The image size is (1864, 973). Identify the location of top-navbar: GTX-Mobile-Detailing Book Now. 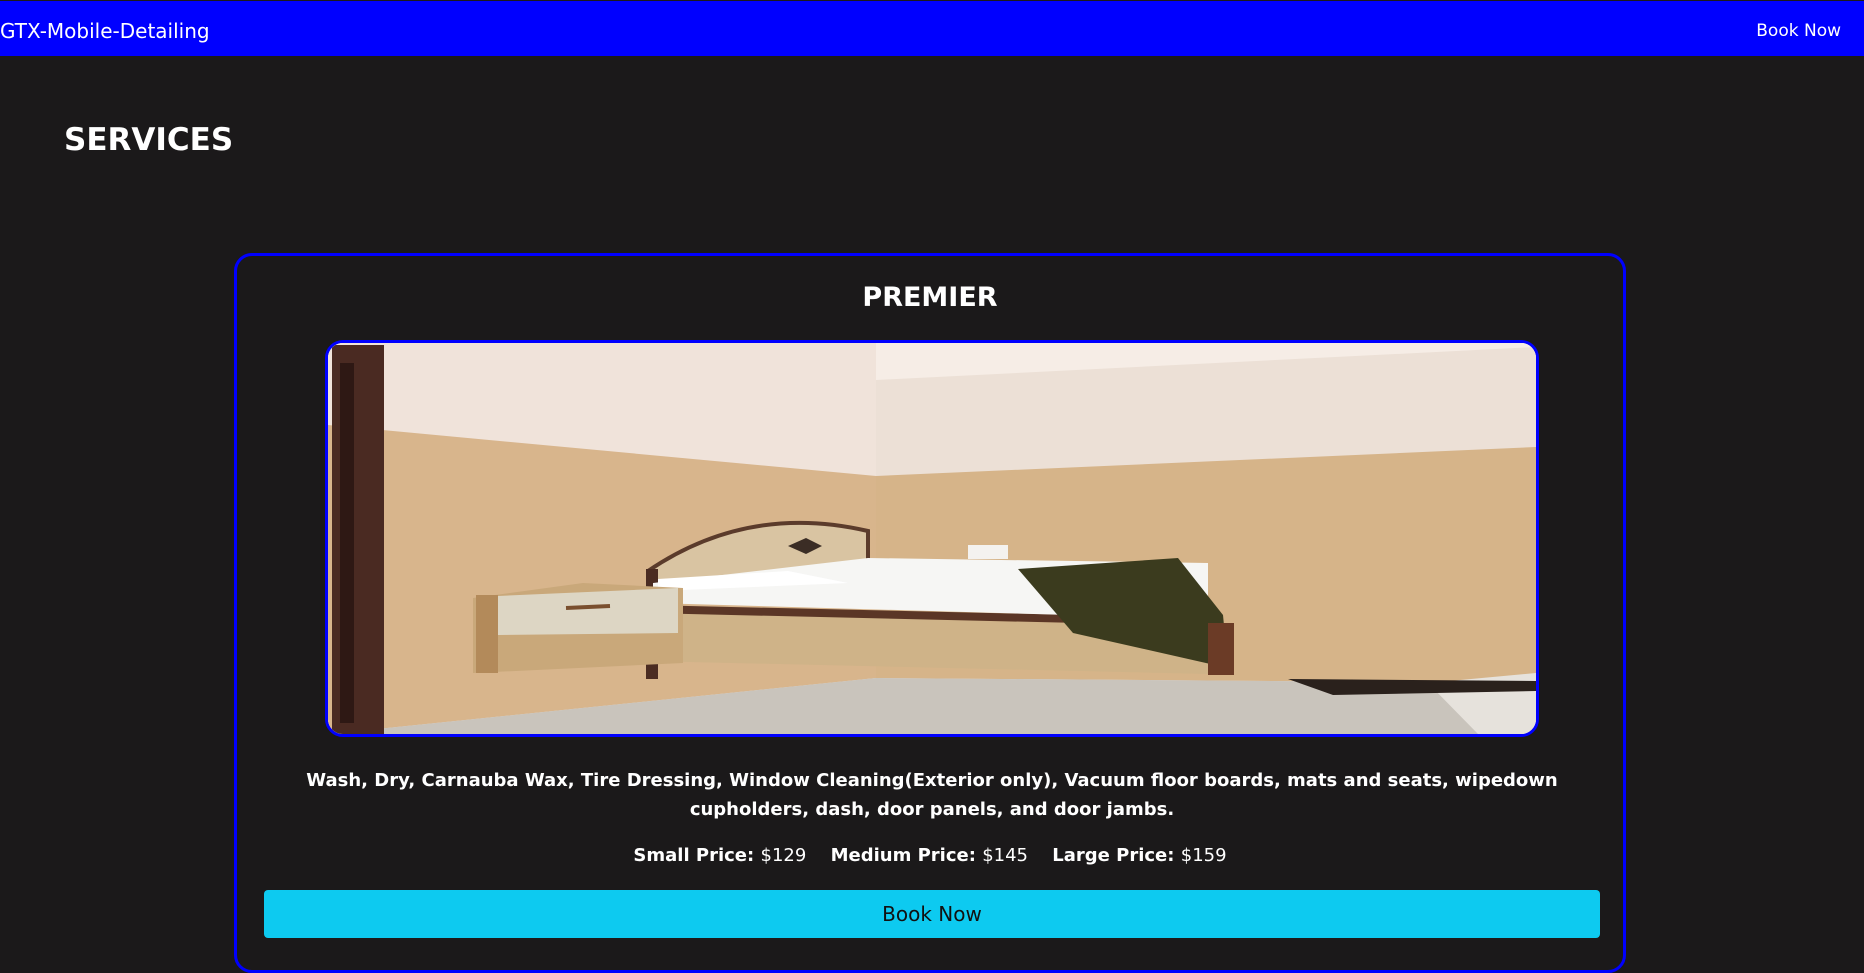
(932, 28).